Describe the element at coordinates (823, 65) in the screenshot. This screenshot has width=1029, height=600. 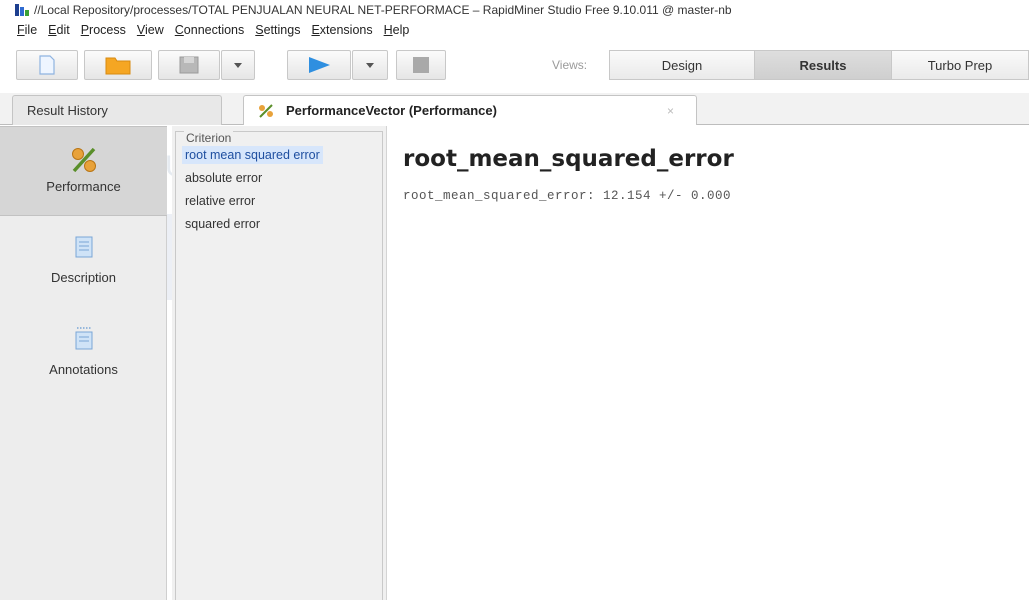
I see `view-results-button: Results` at that location.